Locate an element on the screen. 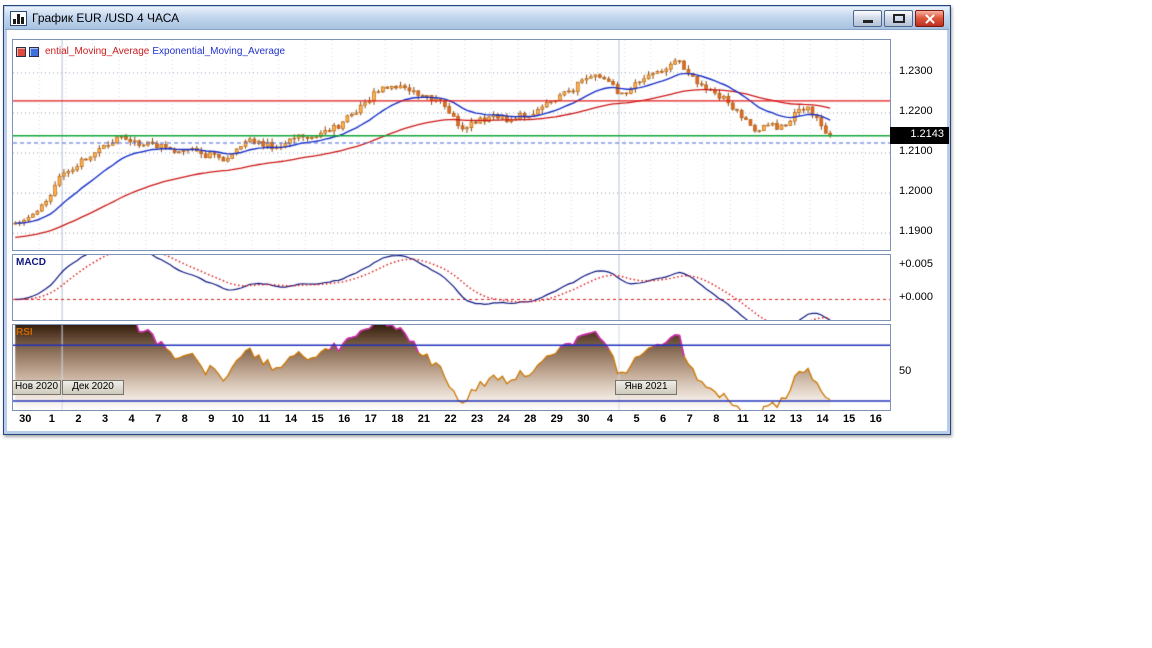 This screenshot has width=1152, height=648. ema-legend-red: ential_Moving_Average is located at coordinates (97, 51).